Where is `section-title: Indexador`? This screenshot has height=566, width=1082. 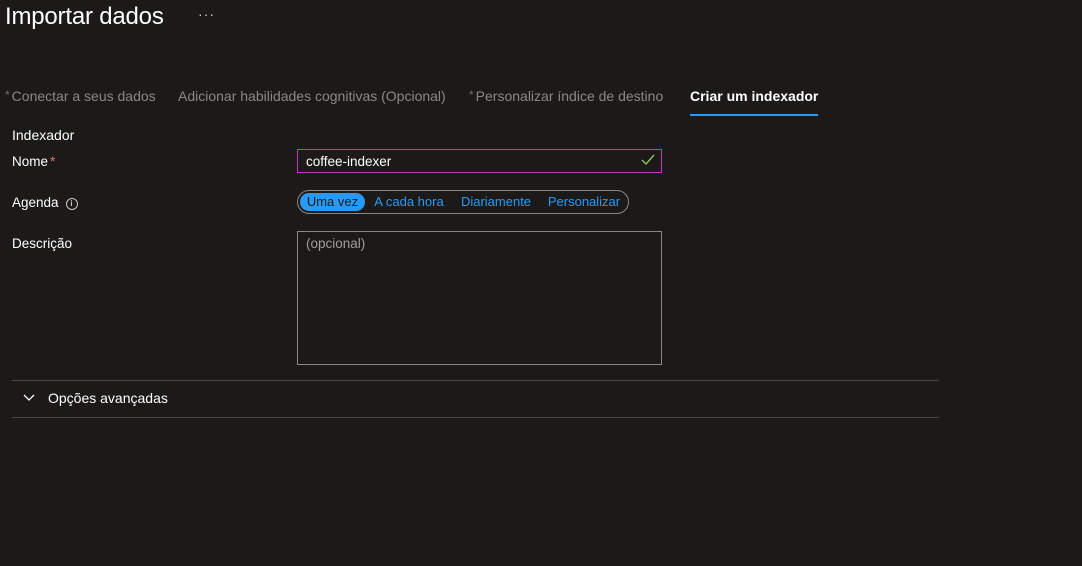 section-title: Indexador is located at coordinates (43, 135).